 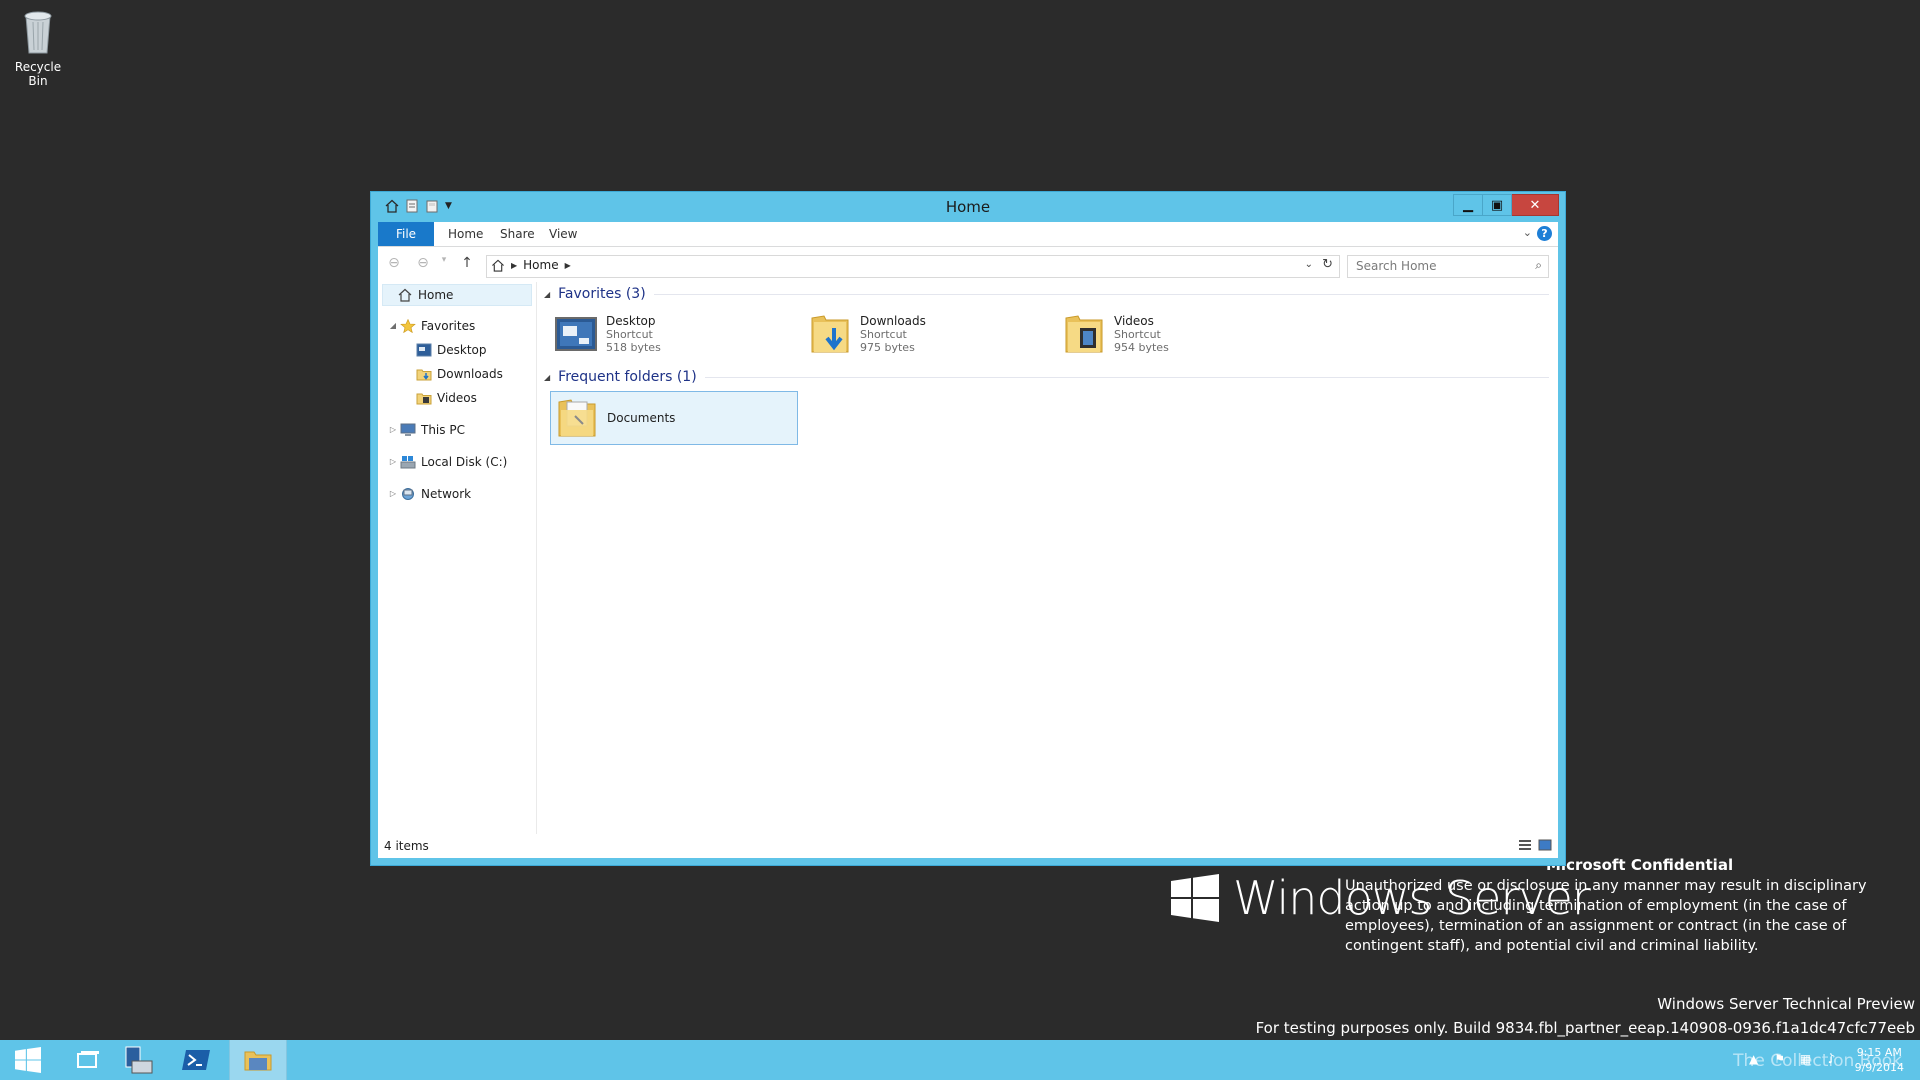 What do you see at coordinates (444, 264) in the screenshot?
I see `recent-locations-button: ▾` at bounding box center [444, 264].